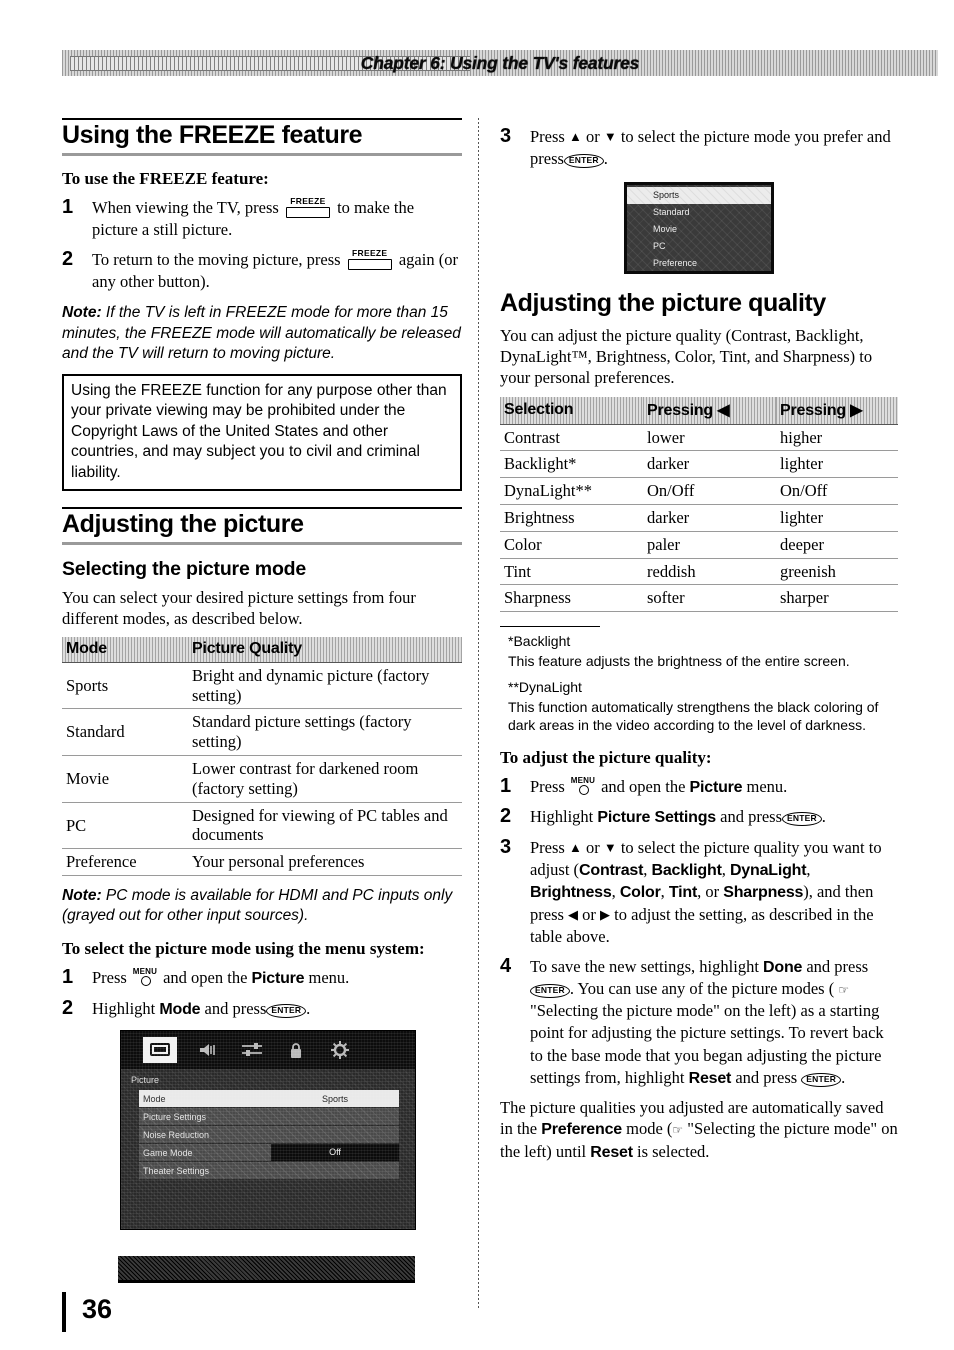  I want to click on bold-sharpness: Sharpness, so click(763, 893).